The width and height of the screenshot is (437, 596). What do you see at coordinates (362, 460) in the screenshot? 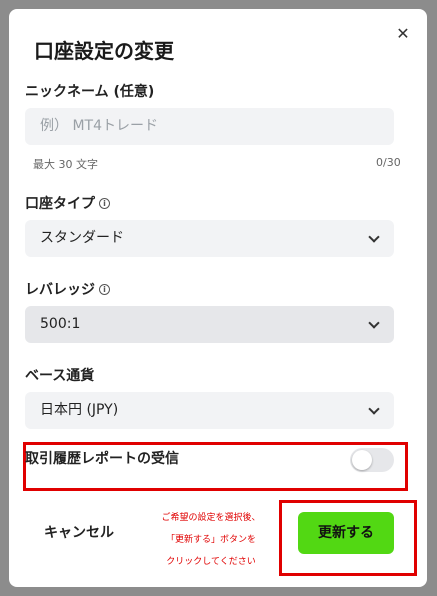
I see `toggle-knob` at bounding box center [362, 460].